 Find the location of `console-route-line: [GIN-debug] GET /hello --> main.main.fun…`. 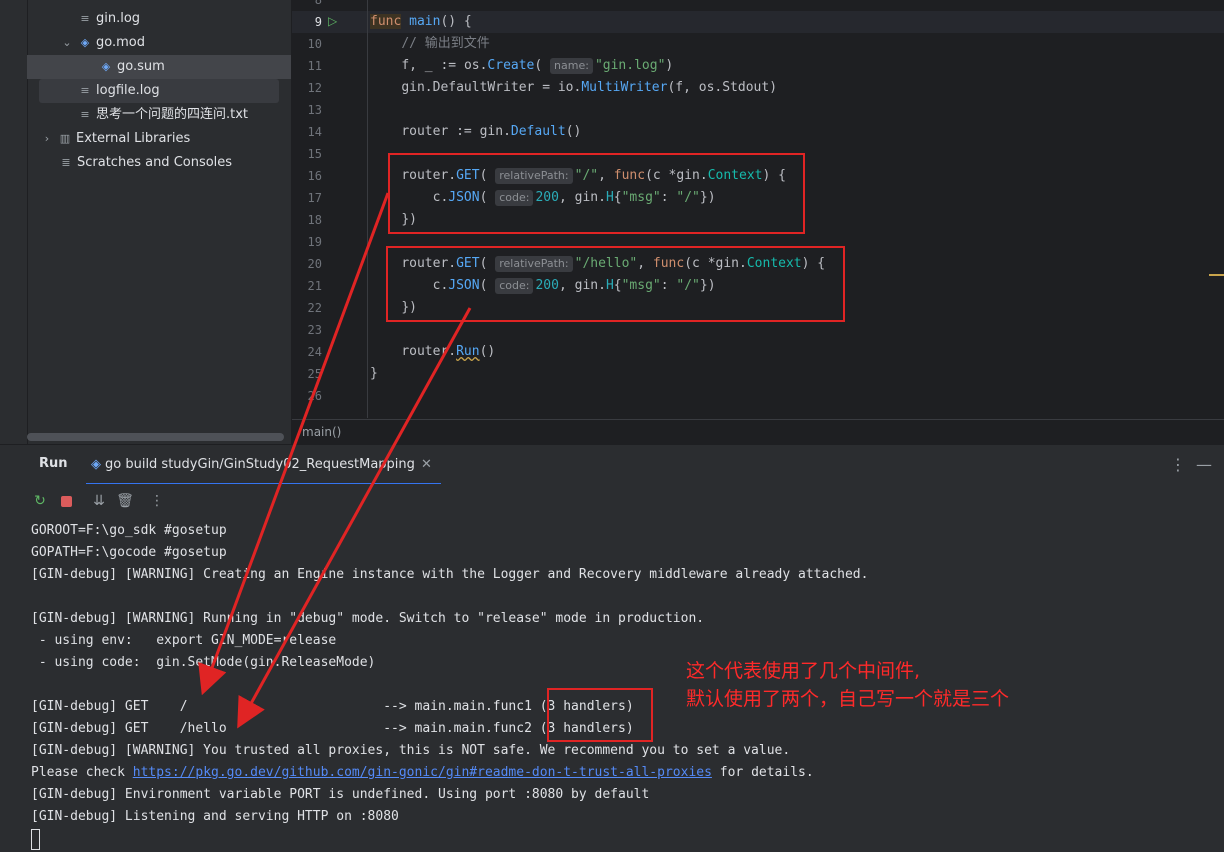

console-route-line: [GIN-debug] GET /hello --> main.main.fun… is located at coordinates (332, 728).